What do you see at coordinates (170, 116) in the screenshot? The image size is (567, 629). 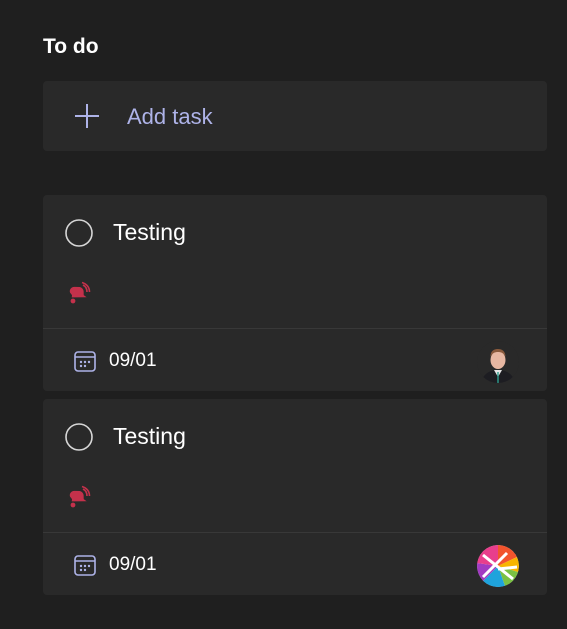 I see `add-task-label: Add task` at bounding box center [170, 116].